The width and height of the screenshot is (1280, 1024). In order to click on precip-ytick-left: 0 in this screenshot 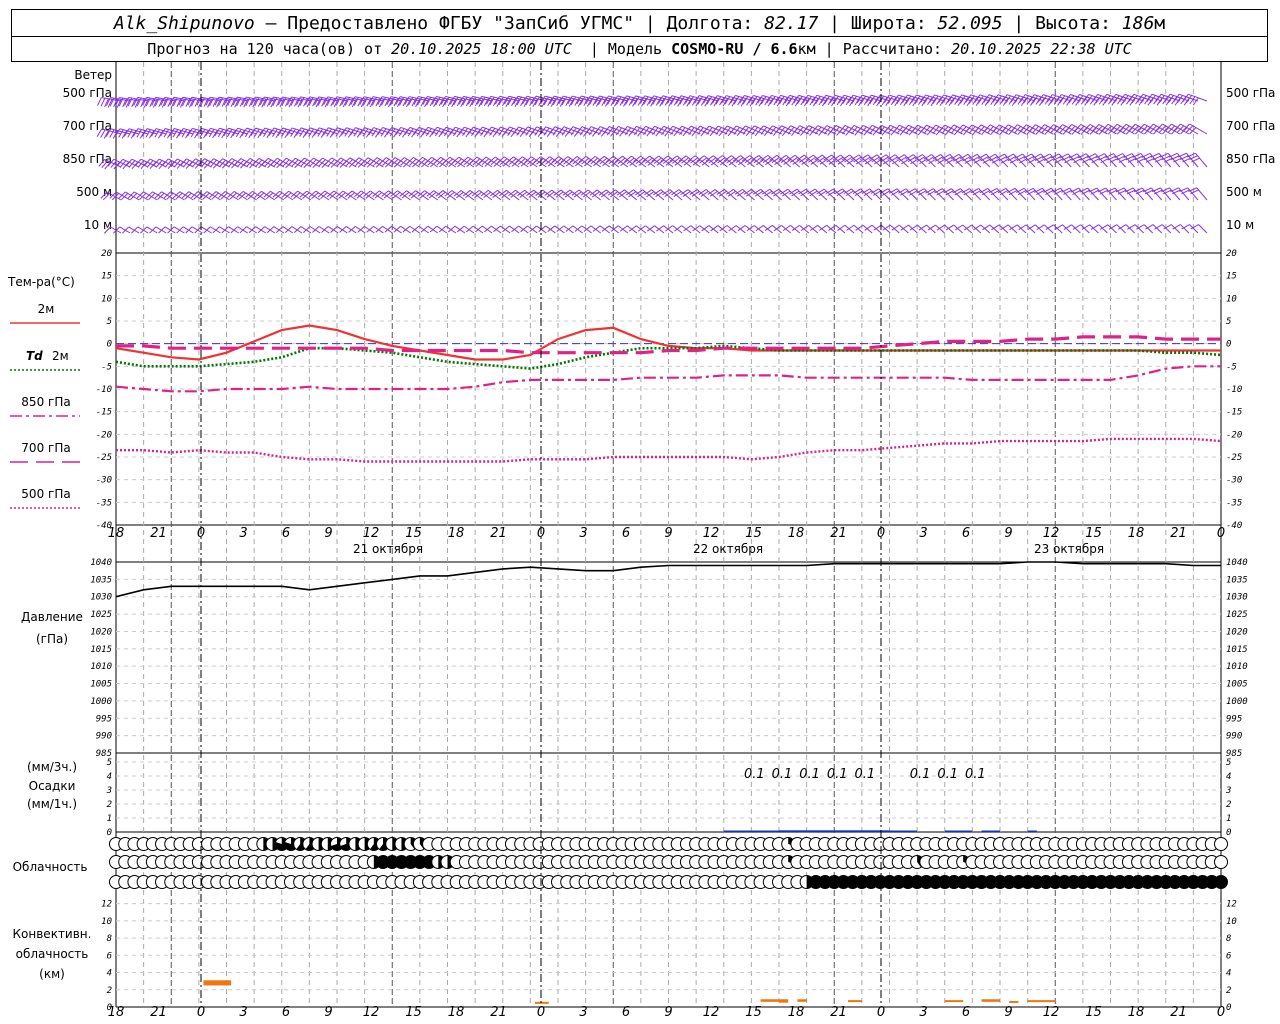, I will do `click(109, 833)`.